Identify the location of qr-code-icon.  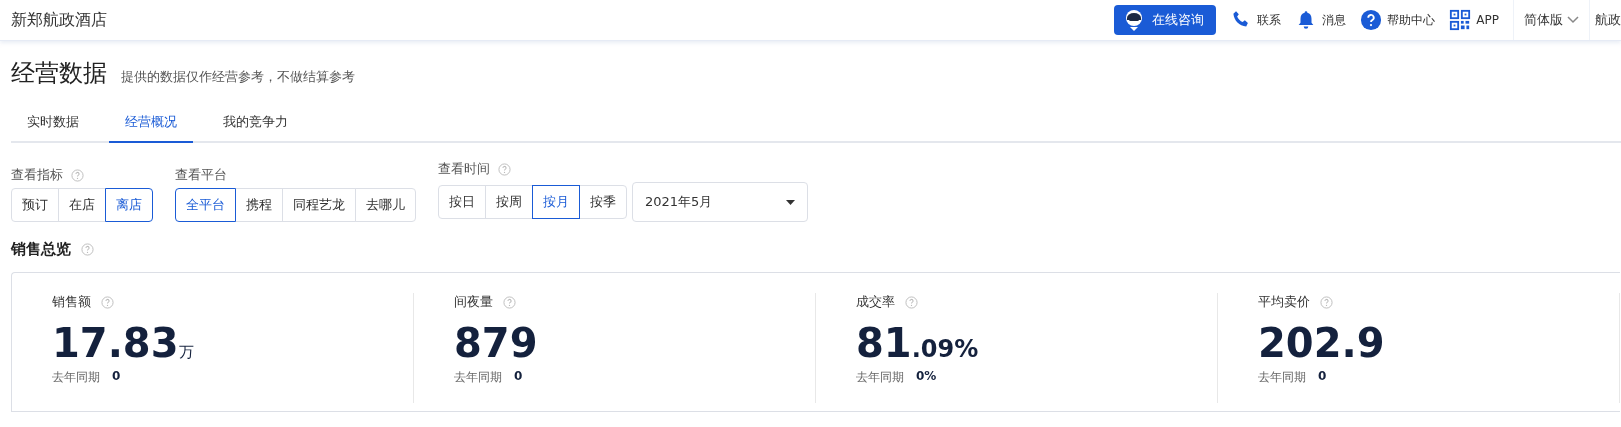
(1460, 20).